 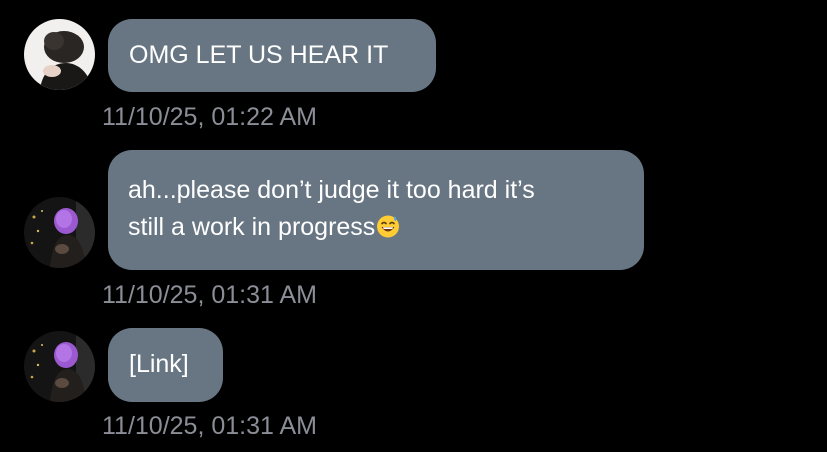 I want to click on grinning-sweat-emoji-icon, so click(x=388, y=226).